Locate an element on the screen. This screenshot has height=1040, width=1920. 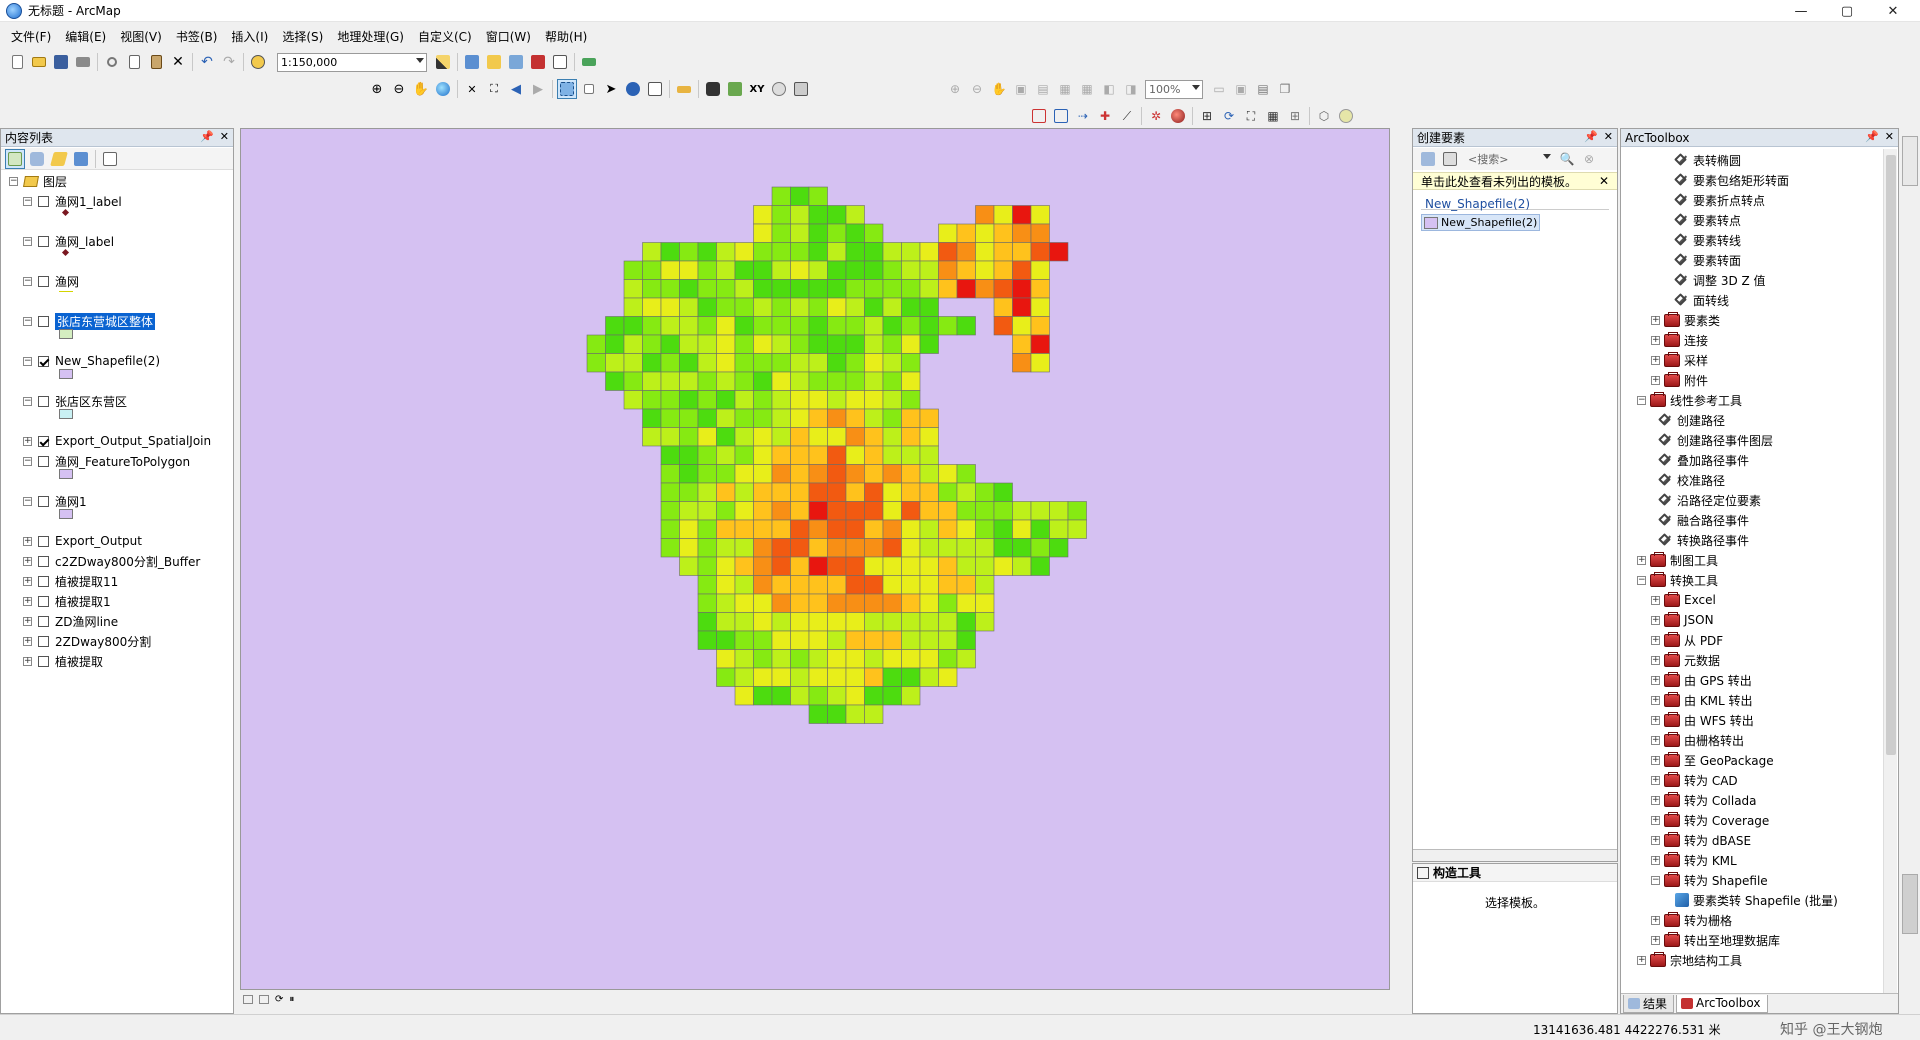
georeference-button is located at coordinates (1178, 116).